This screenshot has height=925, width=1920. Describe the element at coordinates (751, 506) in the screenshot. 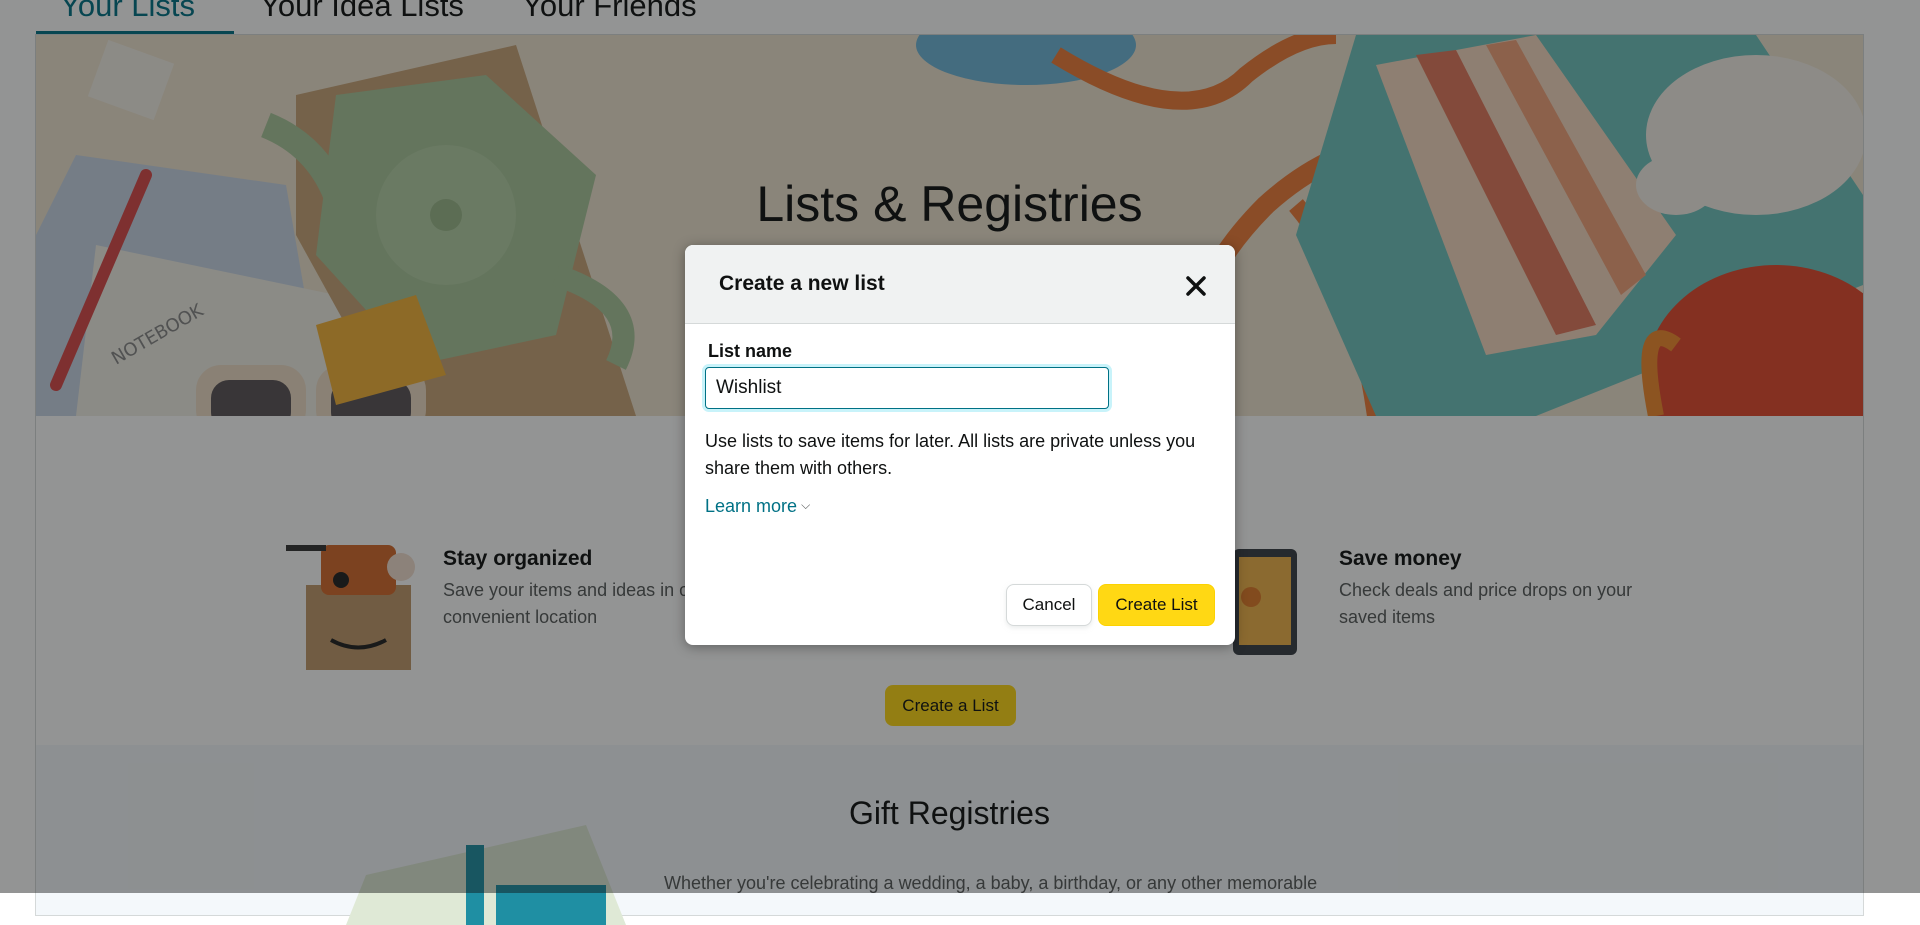

I see `learn-more-label: Learn more` at that location.